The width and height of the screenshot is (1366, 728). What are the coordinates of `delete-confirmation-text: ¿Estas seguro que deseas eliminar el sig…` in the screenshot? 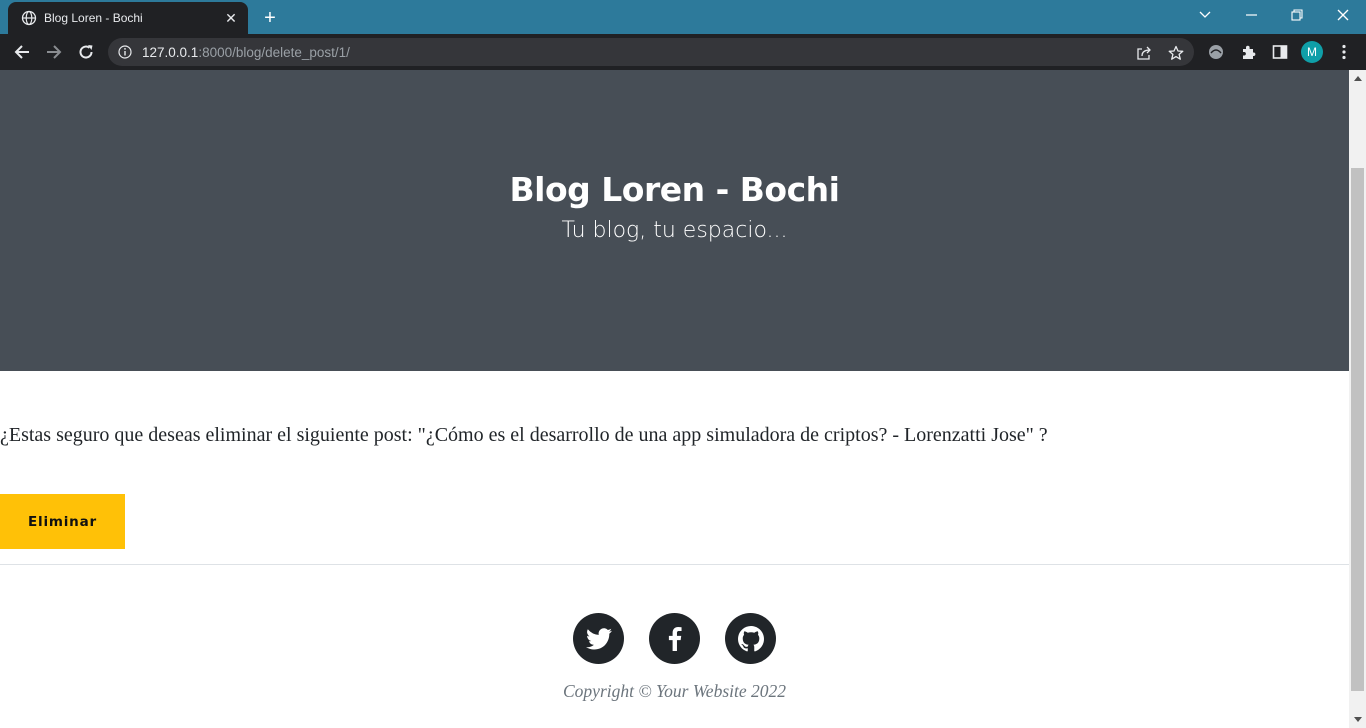 It's located at (524, 435).